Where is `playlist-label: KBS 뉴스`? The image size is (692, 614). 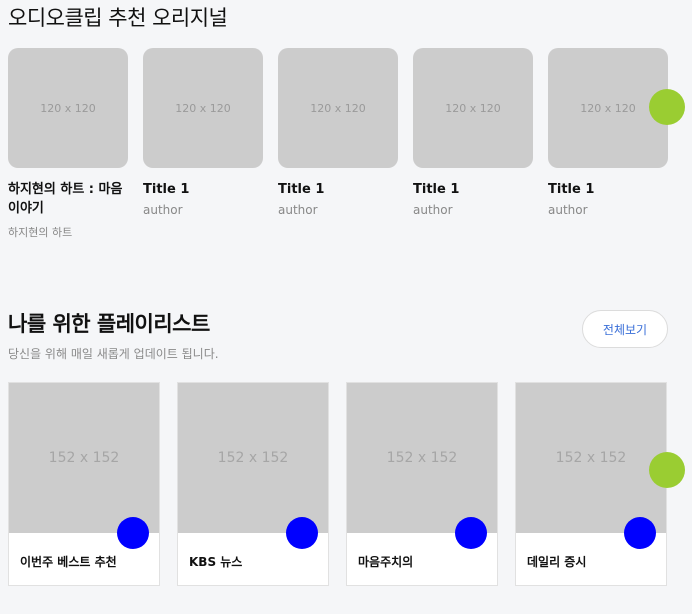
playlist-label: KBS 뉴스 is located at coordinates (215, 561).